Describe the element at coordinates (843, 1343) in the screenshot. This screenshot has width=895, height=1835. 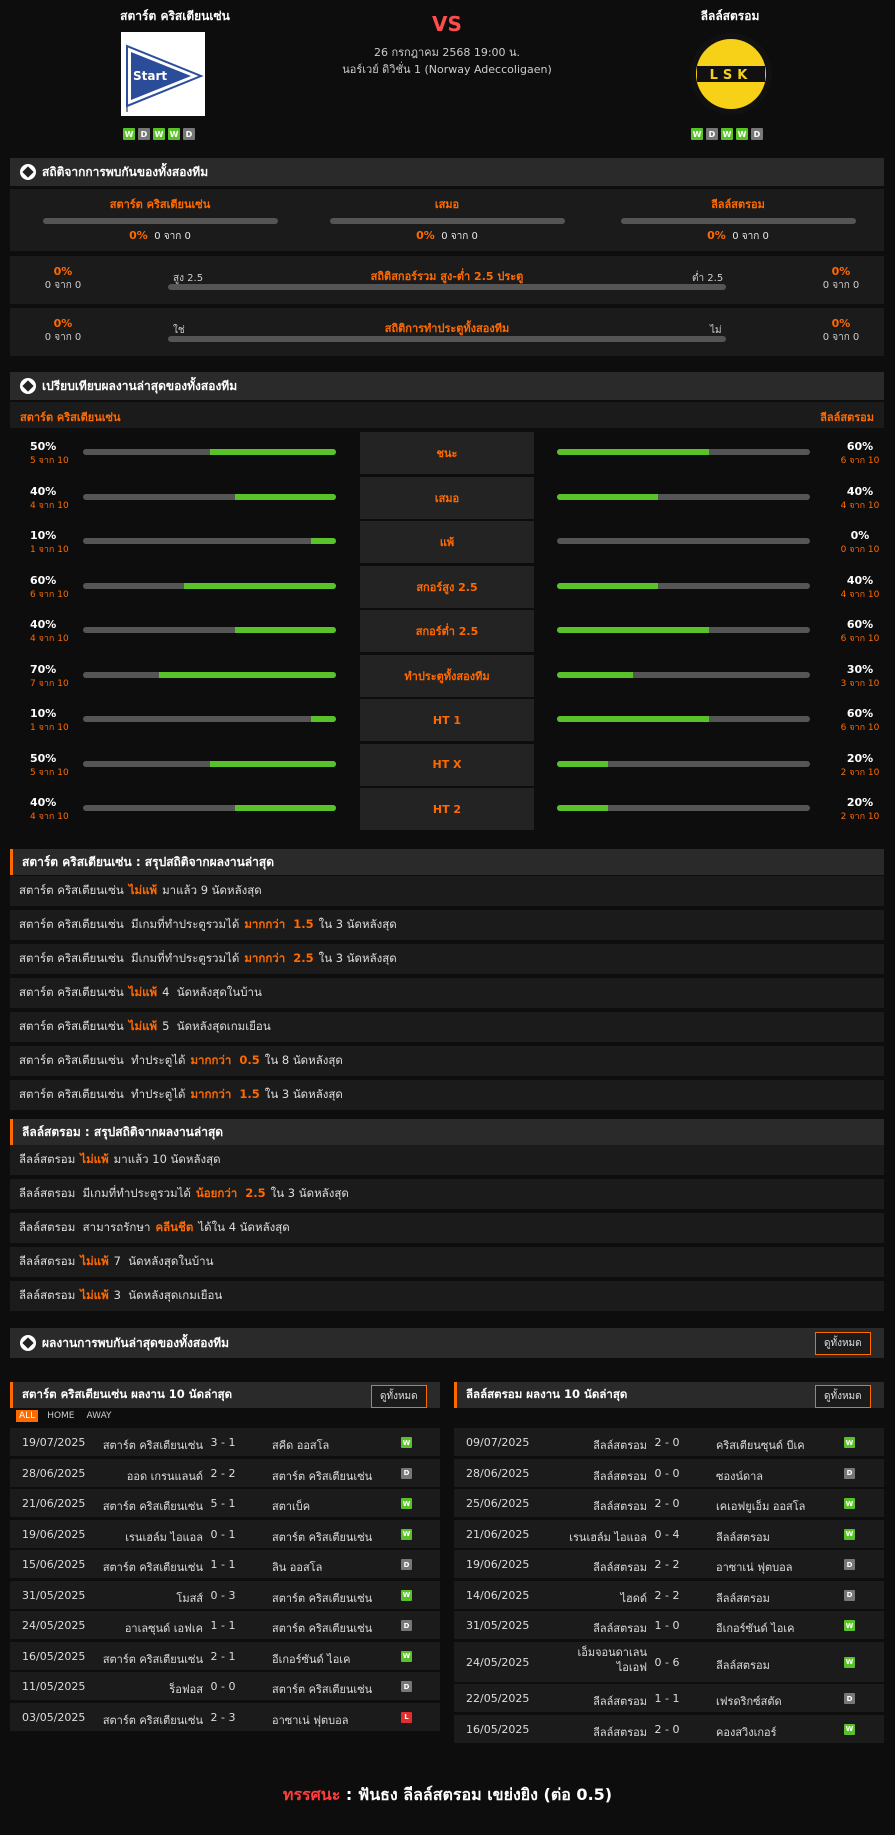
I see `recent-view-all-button: ดูทั้งหมด` at that location.